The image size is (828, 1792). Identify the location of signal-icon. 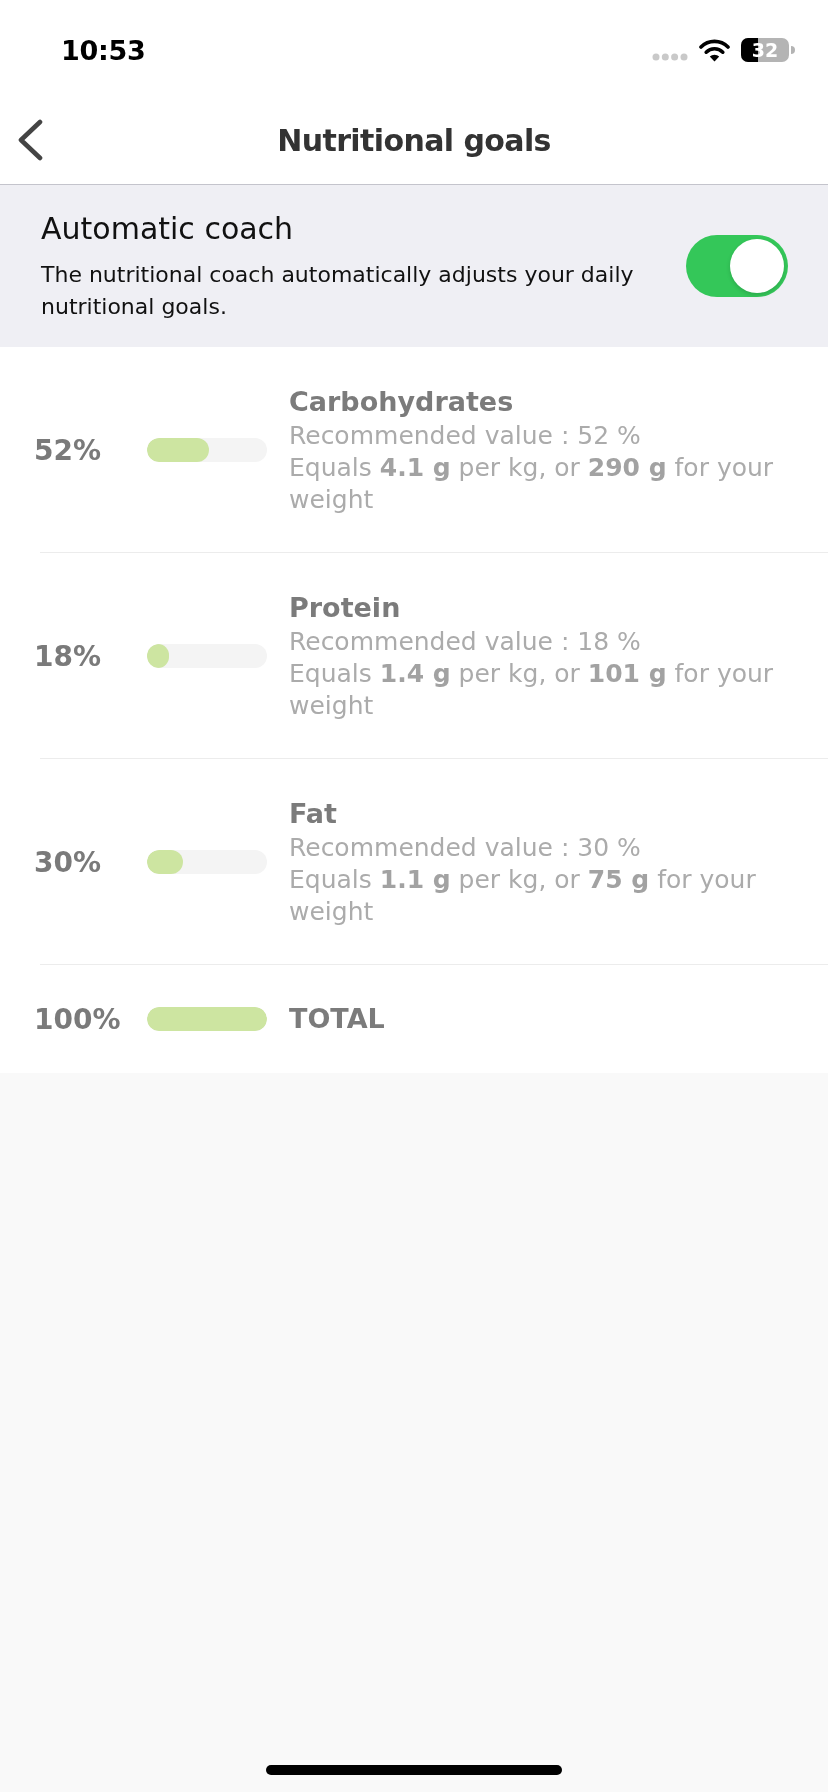
(670, 57).